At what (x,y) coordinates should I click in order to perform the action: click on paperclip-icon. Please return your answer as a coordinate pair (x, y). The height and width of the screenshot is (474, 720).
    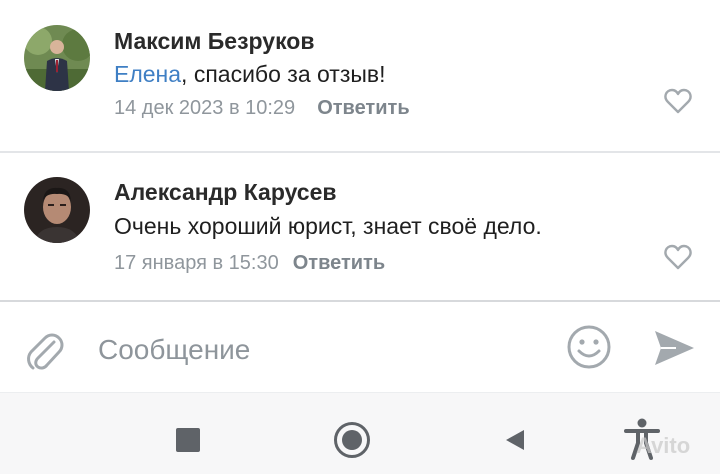
    Looking at the image, I should click on (44, 350).